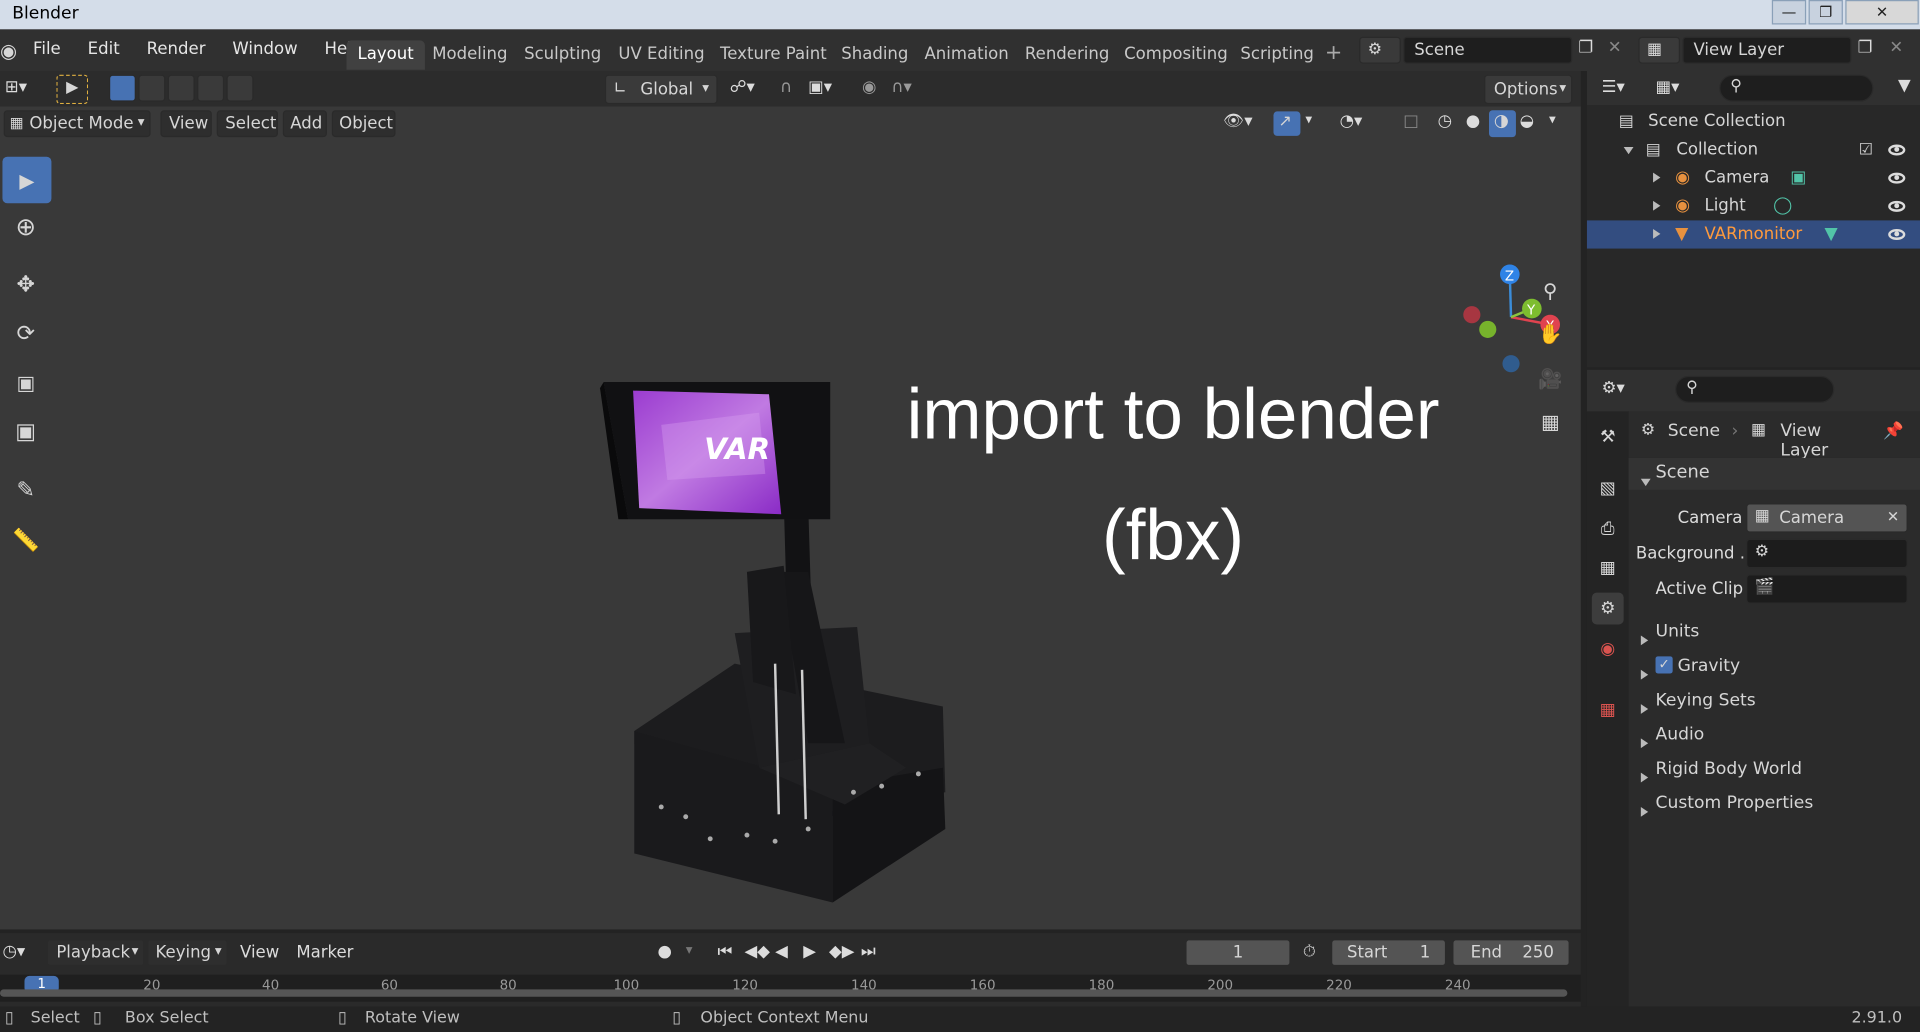 Image resolution: width=1920 pixels, height=1032 pixels. Describe the element at coordinates (661, 54) in the screenshot. I see `tab-uv-editing: UV Editing` at that location.